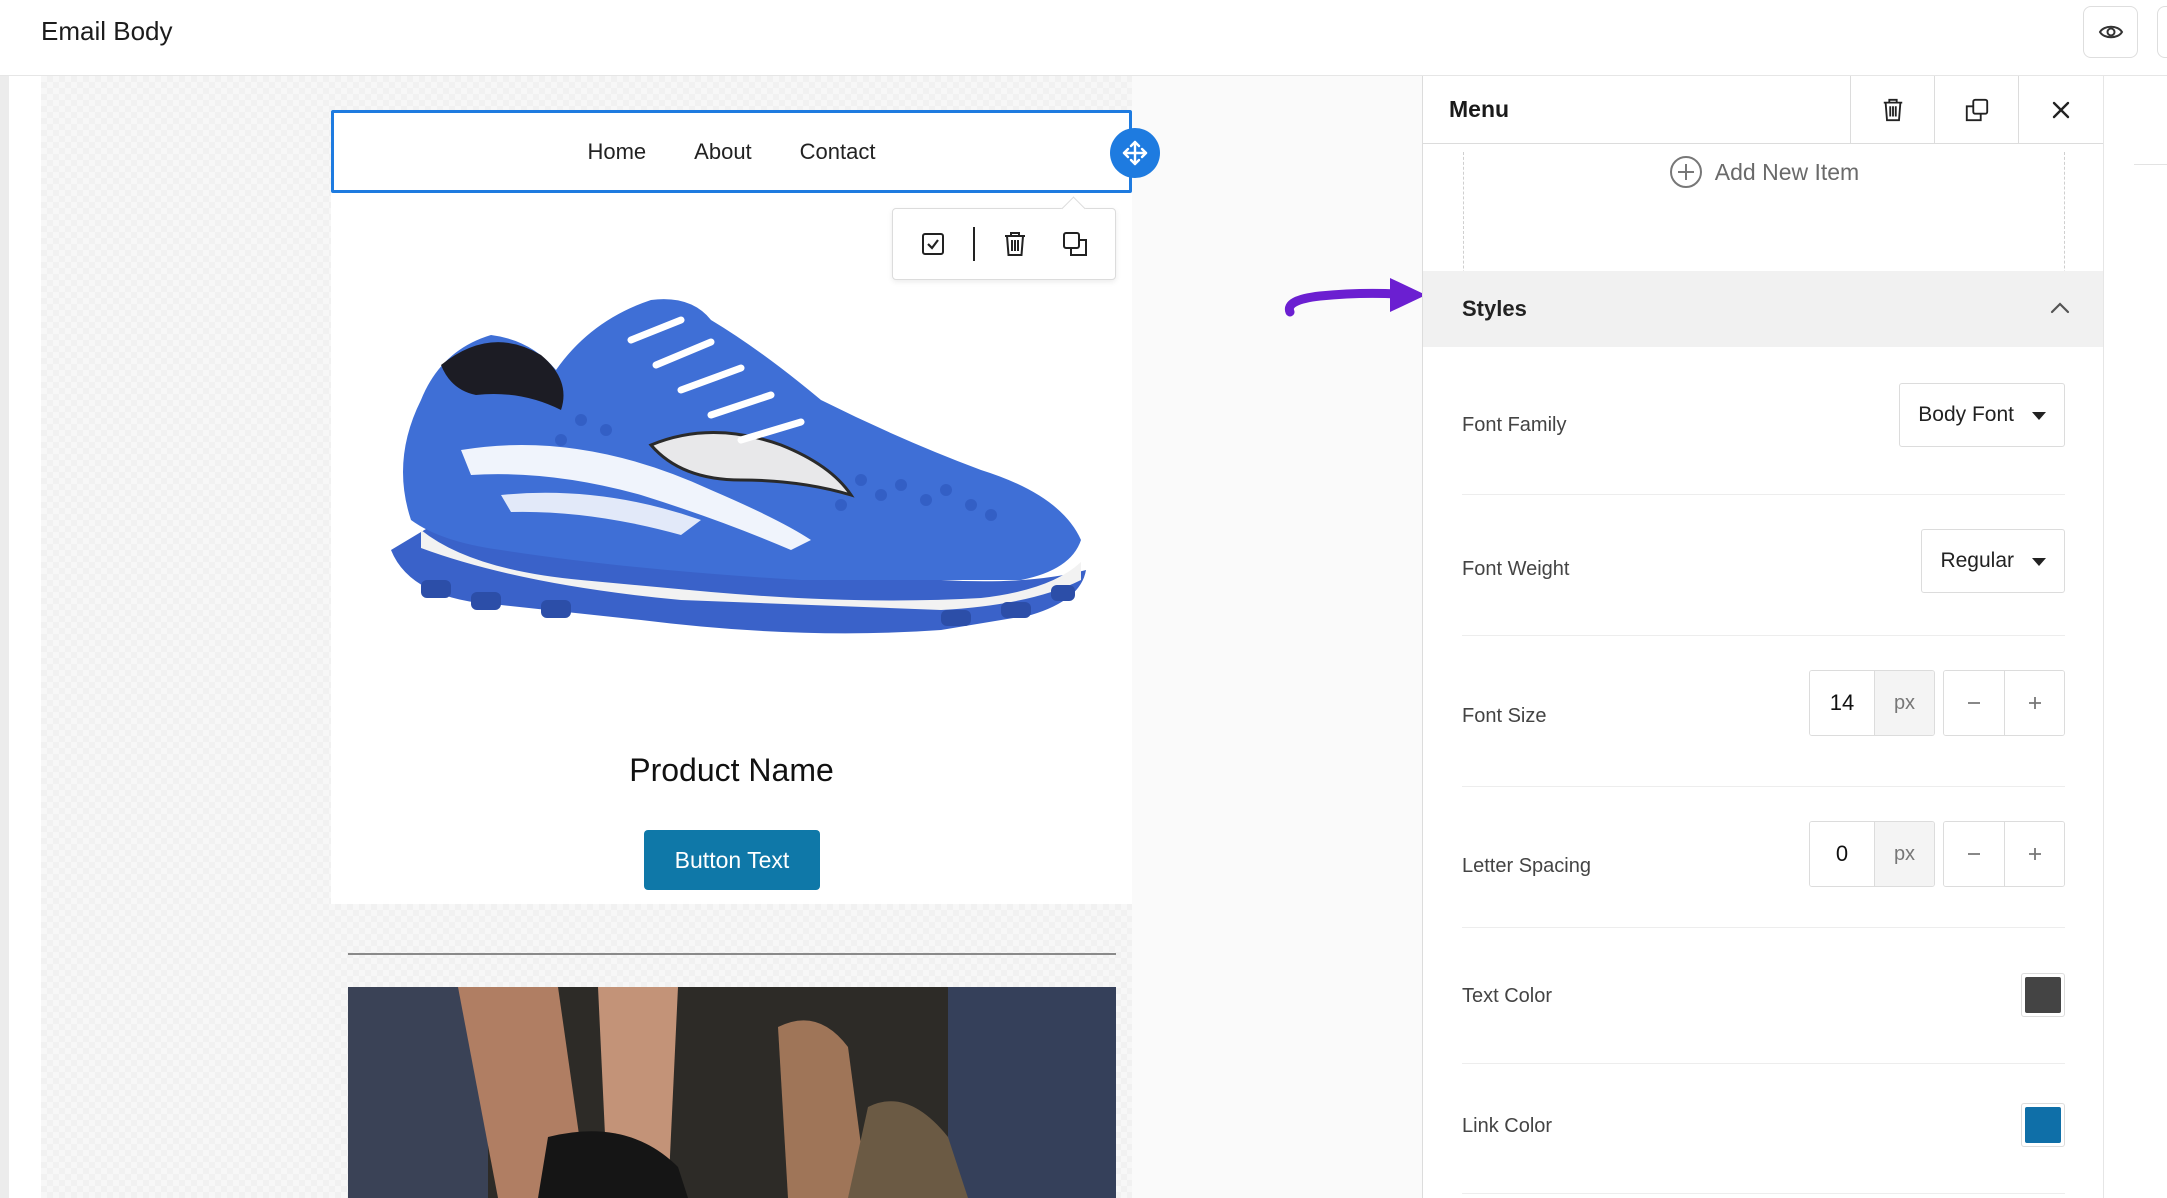 The height and width of the screenshot is (1198, 2167). What do you see at coordinates (2135, 637) in the screenshot?
I see `right-edge-strip` at bounding box center [2135, 637].